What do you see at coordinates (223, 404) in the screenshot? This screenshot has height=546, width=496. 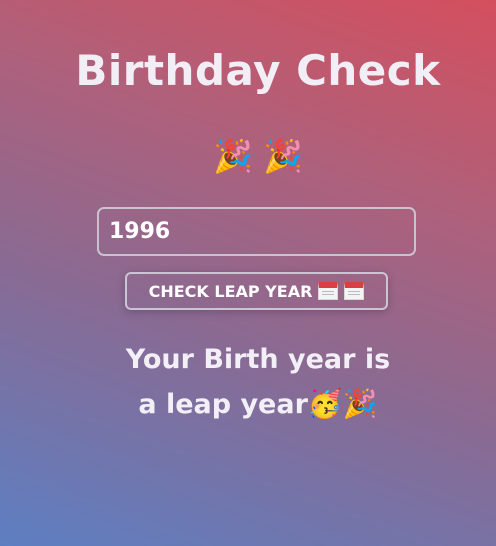 I see `result-line-2-text: a leap year` at bounding box center [223, 404].